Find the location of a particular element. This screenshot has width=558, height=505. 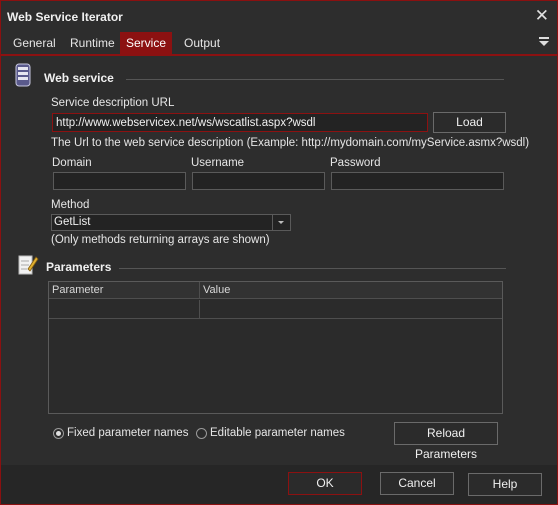

method-value: GetList is located at coordinates (72, 222).